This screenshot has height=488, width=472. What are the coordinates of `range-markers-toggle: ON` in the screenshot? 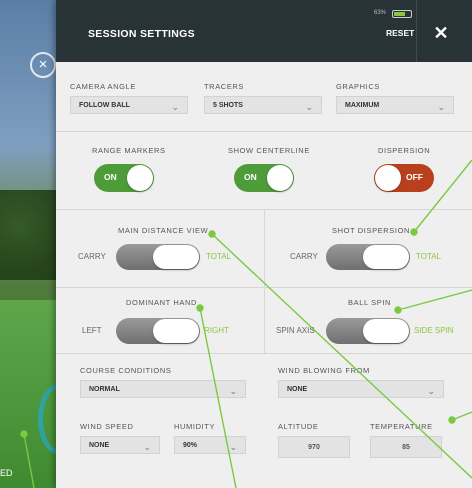 It's located at (124, 178).